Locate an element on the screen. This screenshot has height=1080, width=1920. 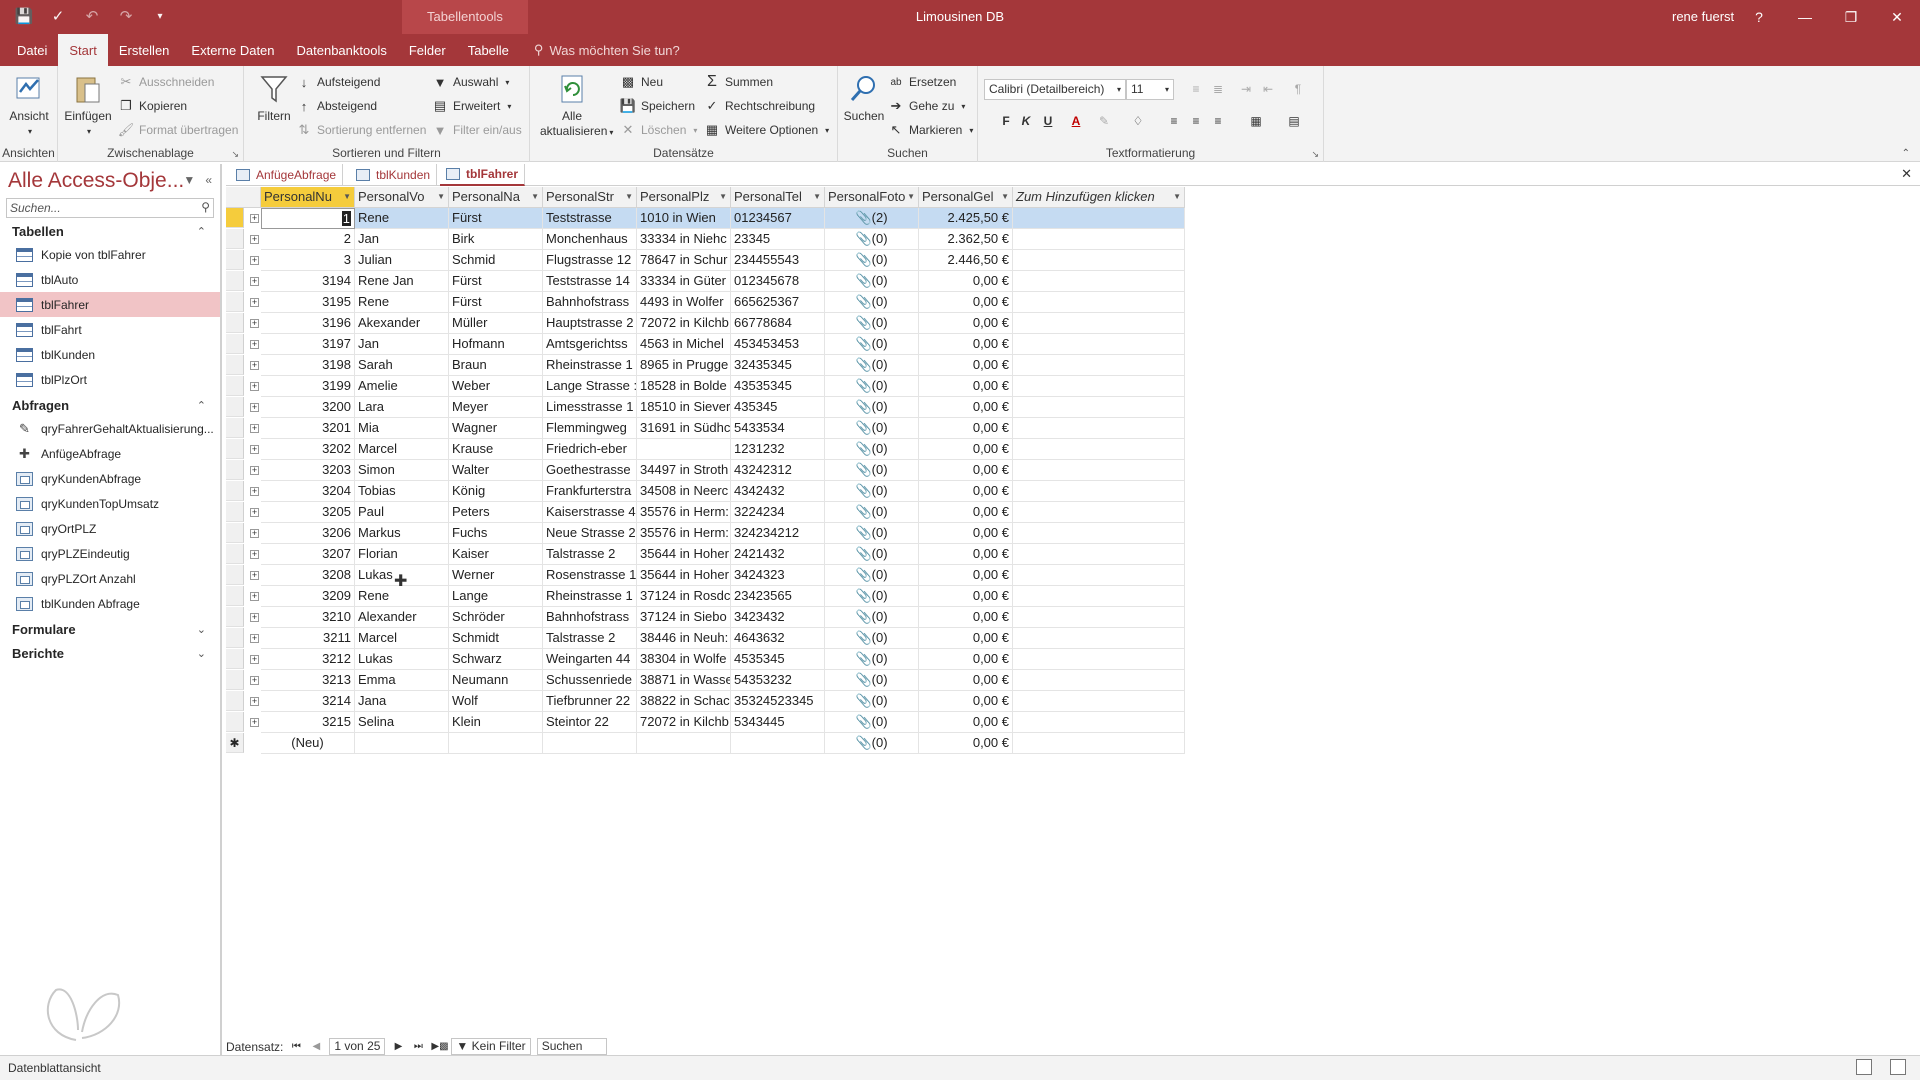
sortierung-entfernen-button: ⇅ Sortierung entfernen is located at coordinates (361, 130).